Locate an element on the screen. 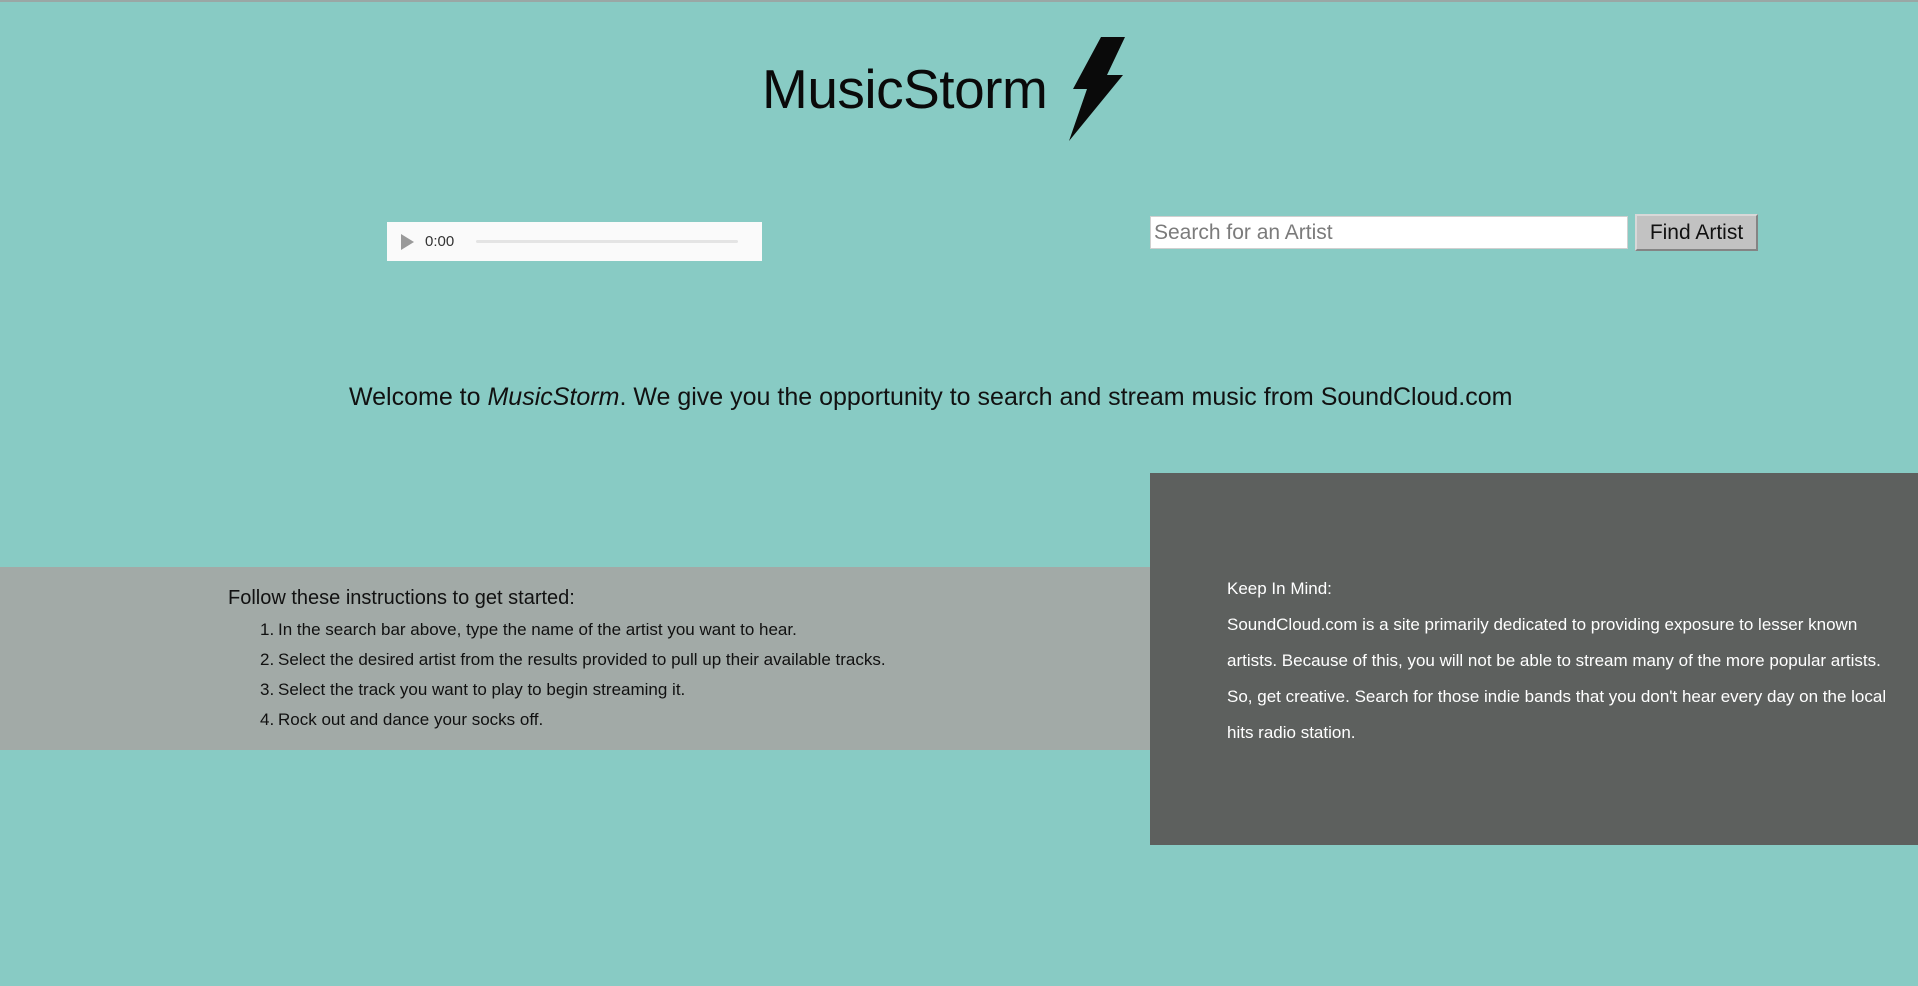 The height and width of the screenshot is (986, 1918). welcome-brand: MusicStorm is located at coordinates (553, 397).